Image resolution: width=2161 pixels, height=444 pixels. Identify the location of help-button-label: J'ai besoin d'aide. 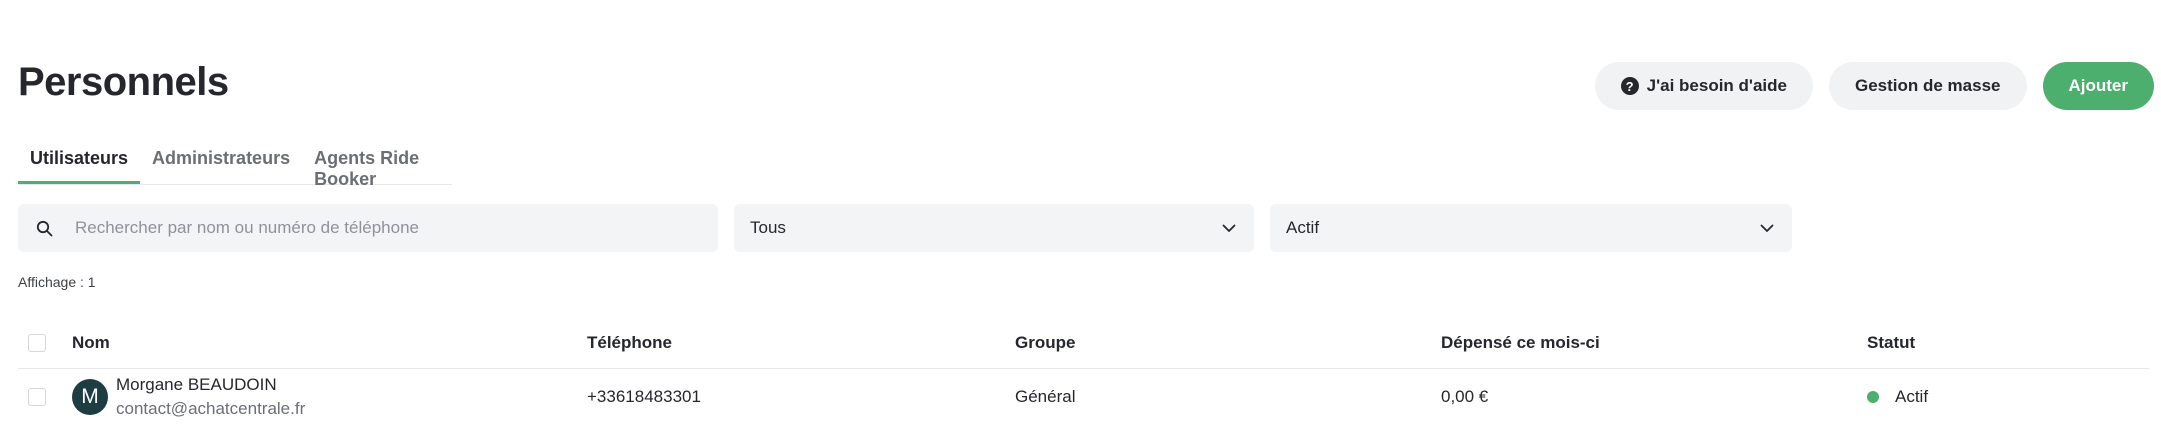
(1716, 85).